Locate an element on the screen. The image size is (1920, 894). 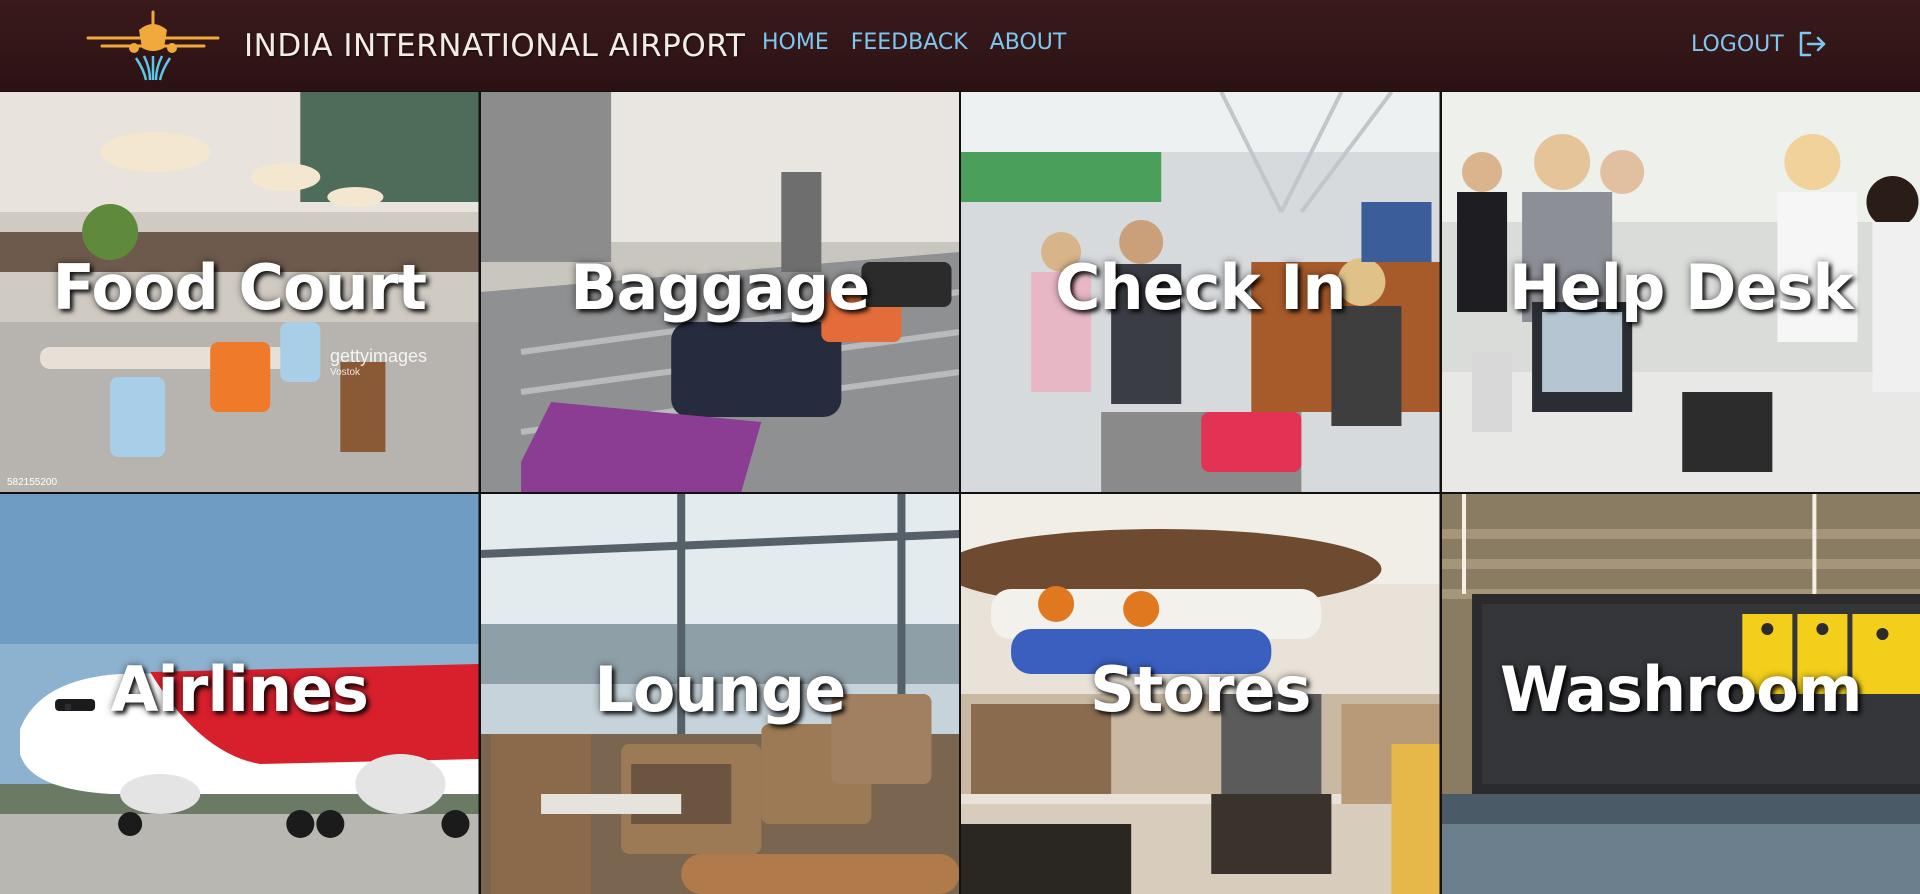
tile-check-in: Check In is located at coordinates (1200, 292).